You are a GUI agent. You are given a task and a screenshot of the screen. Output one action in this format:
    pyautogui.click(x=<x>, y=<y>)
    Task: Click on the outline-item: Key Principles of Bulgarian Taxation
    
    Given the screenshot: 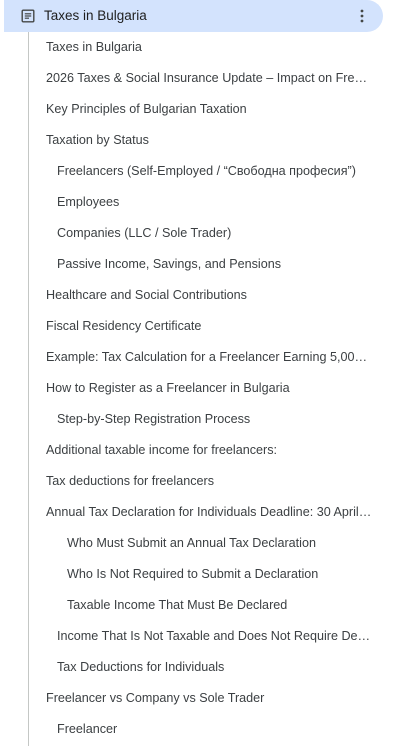 What is the action you would take?
    pyautogui.click(x=209, y=109)
    